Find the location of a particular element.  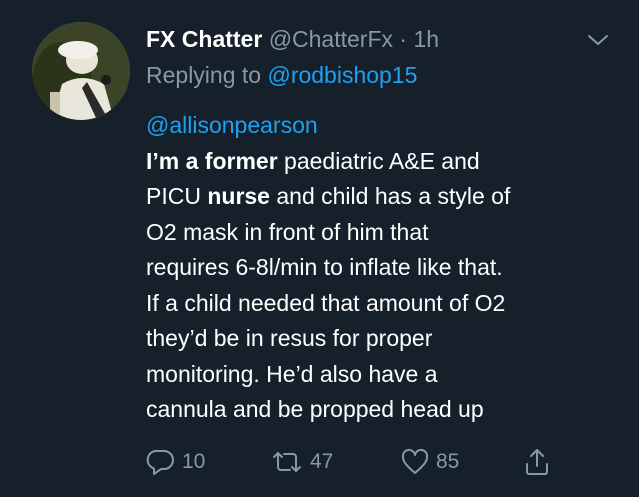

user-handle: @ChatterFx is located at coordinates (331, 39).